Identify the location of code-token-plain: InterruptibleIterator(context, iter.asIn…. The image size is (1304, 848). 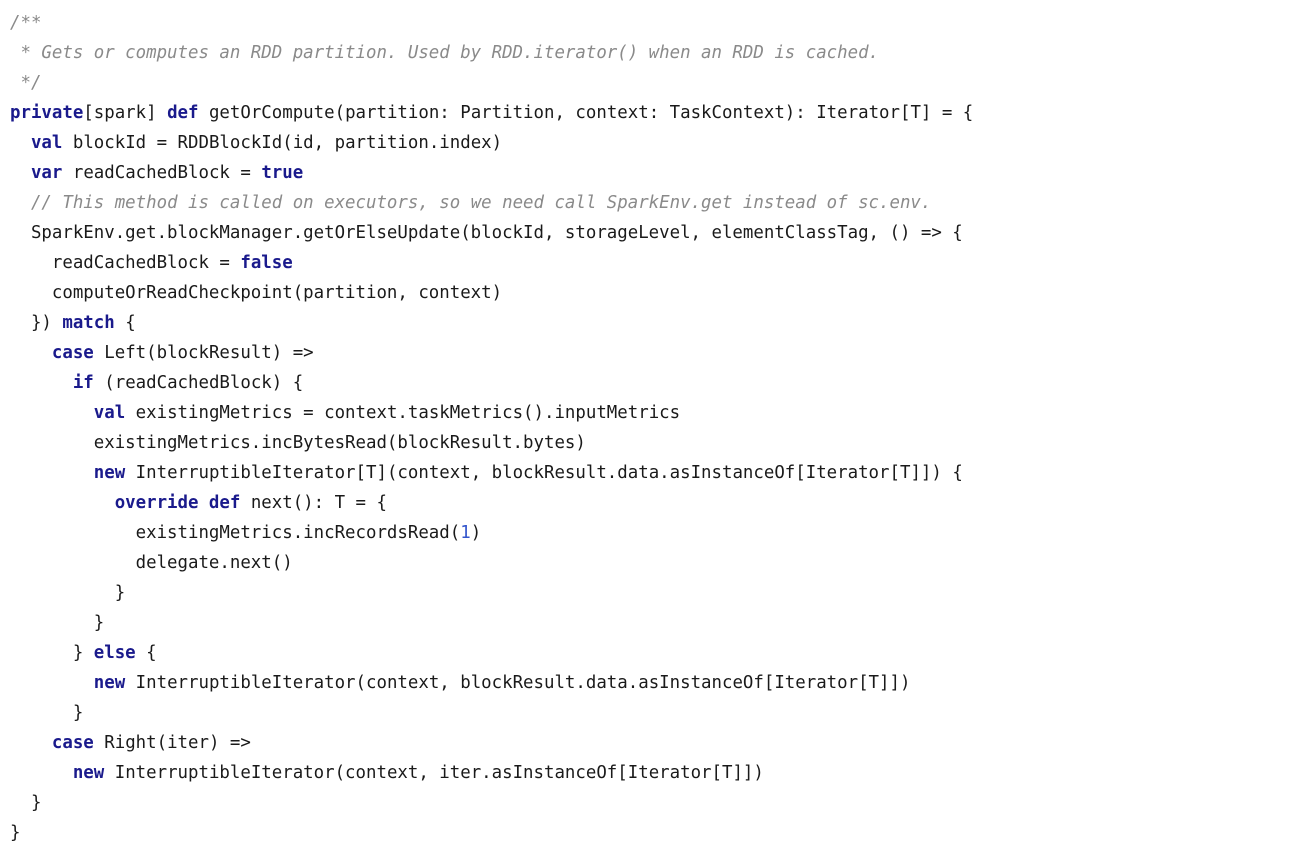
(434, 773).